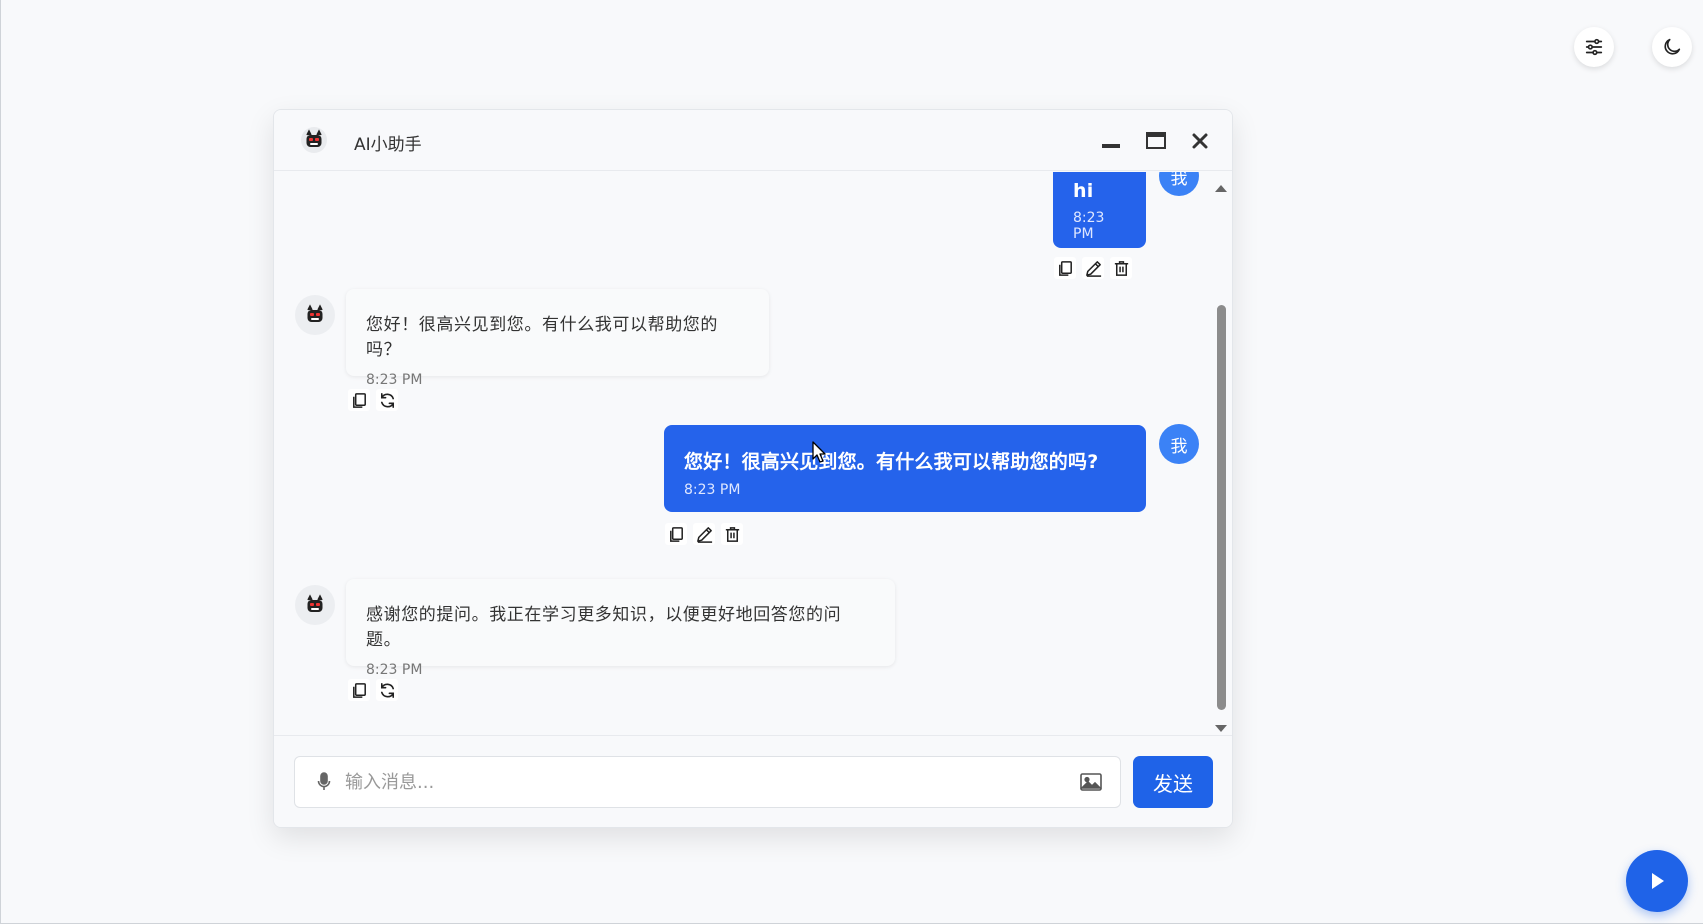 This screenshot has width=1703, height=924. I want to click on caret-down-icon, so click(1221, 728).